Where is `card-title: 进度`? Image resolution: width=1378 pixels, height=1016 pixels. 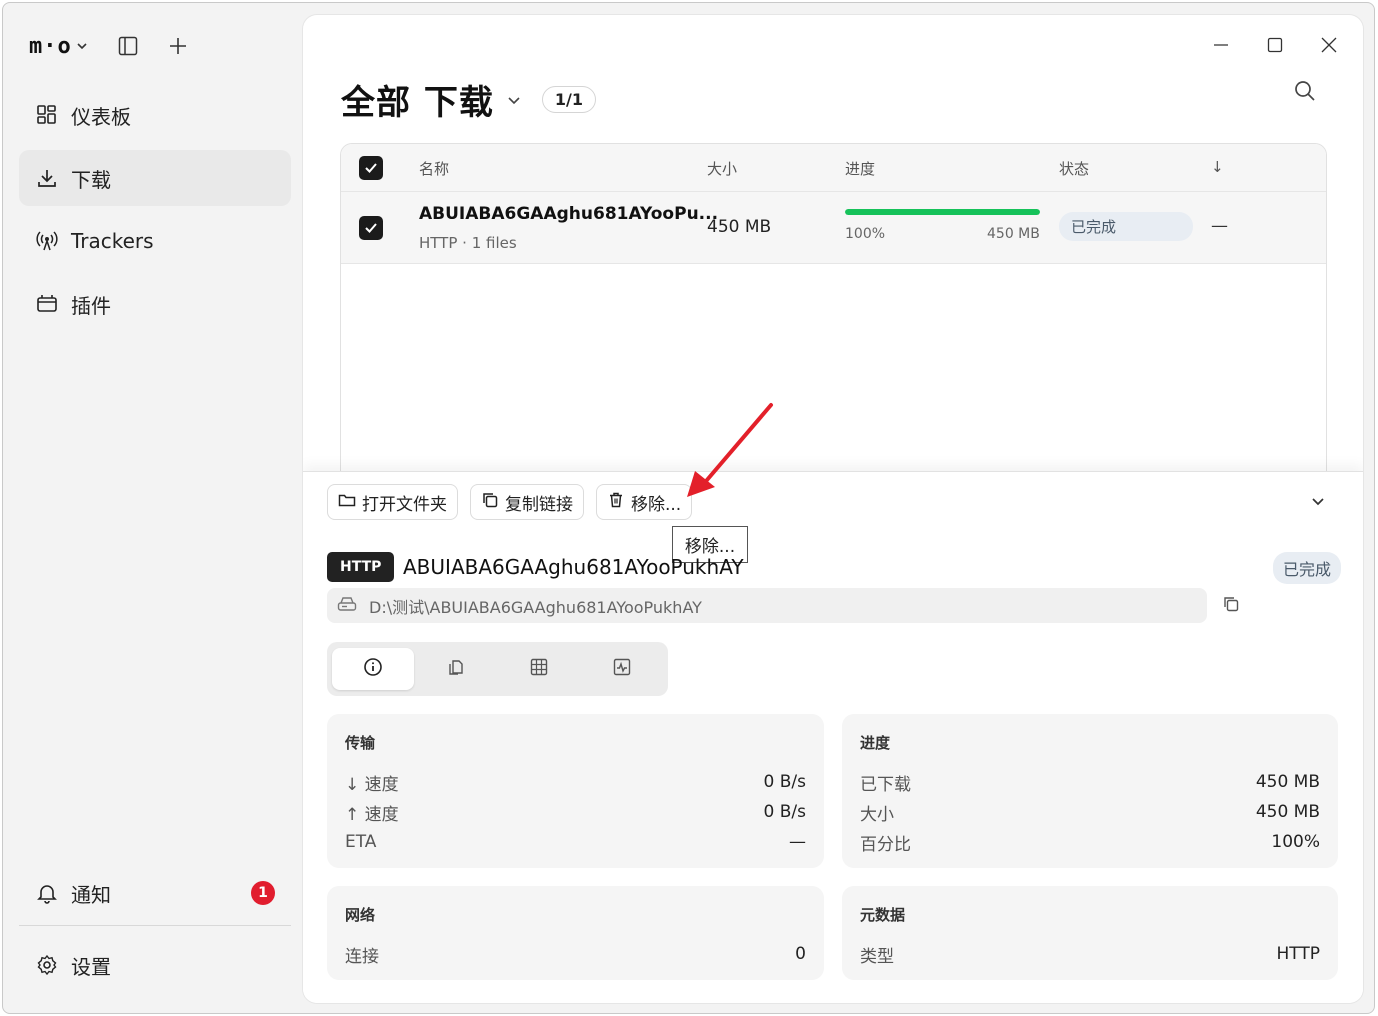 card-title: 进度 is located at coordinates (875, 743).